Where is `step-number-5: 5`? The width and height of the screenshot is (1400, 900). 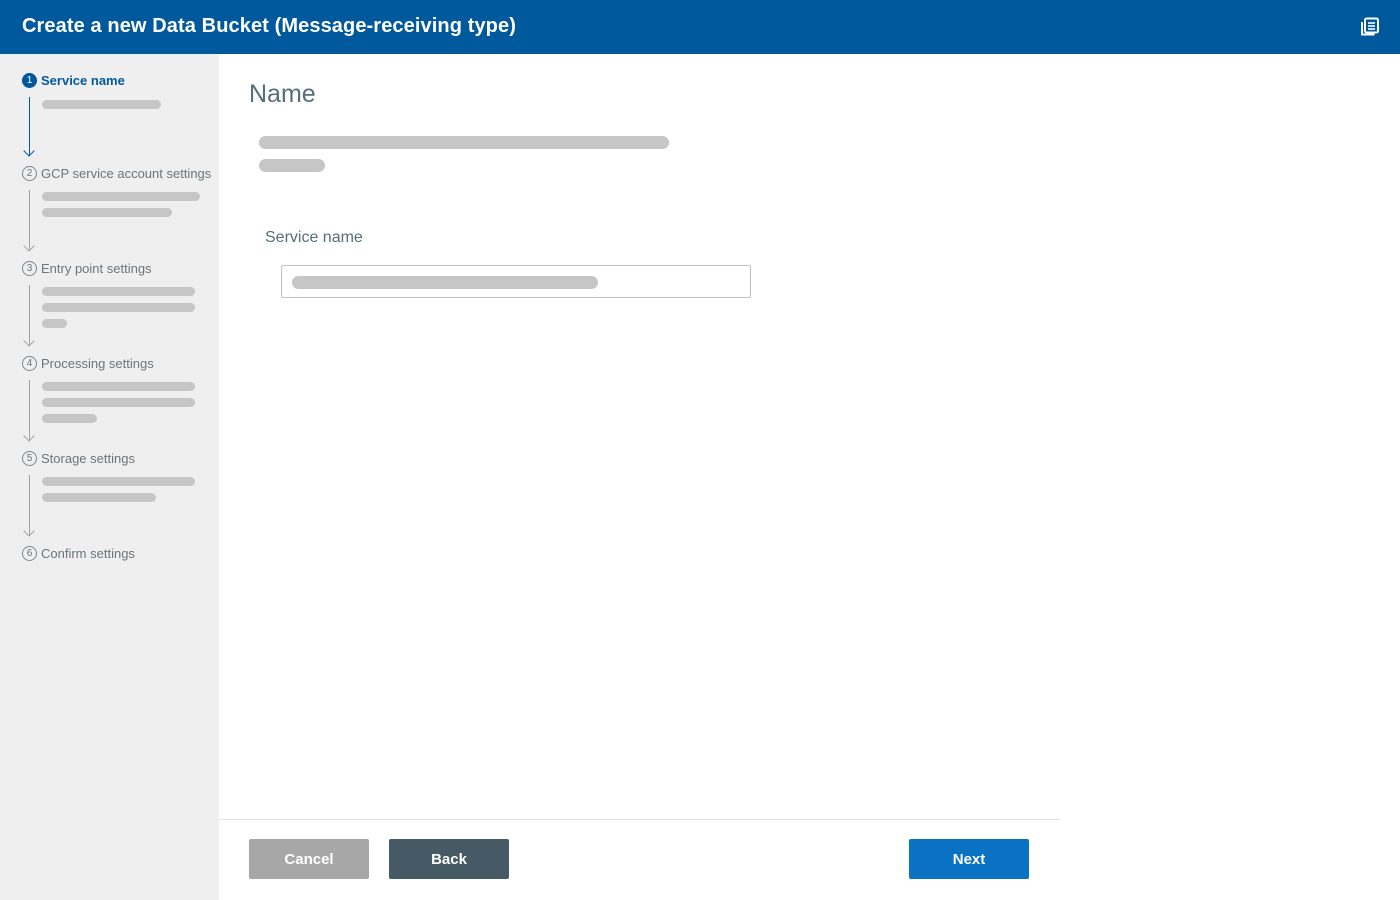
step-number-5: 5 is located at coordinates (29, 458).